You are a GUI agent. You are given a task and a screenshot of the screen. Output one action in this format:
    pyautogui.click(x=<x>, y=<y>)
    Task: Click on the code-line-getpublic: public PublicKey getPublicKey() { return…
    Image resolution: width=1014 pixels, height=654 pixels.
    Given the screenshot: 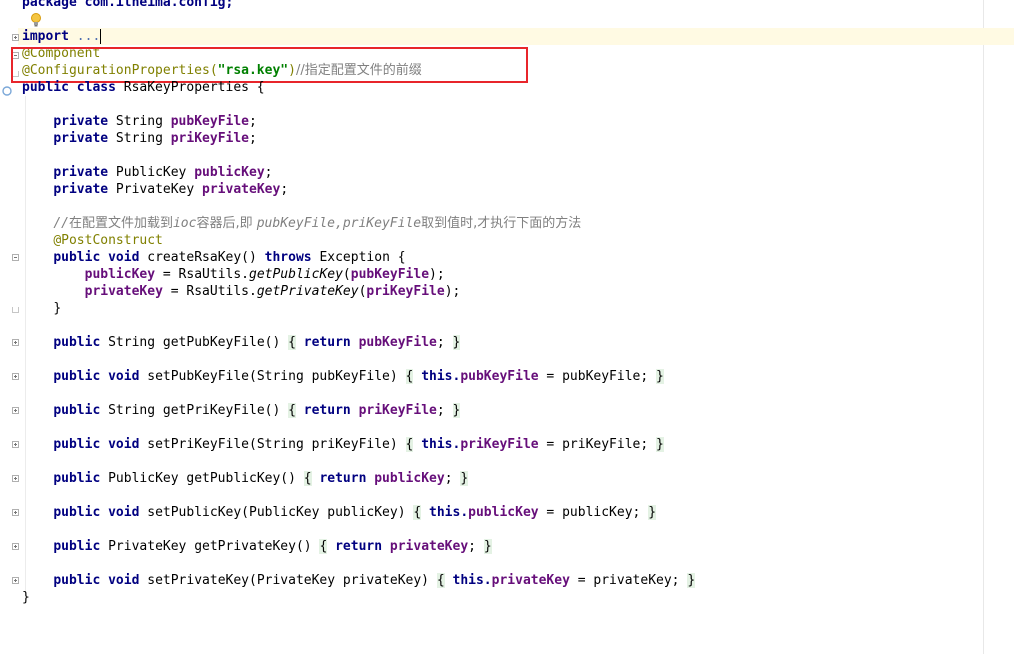 What is the action you would take?
    pyautogui.click(x=245, y=478)
    